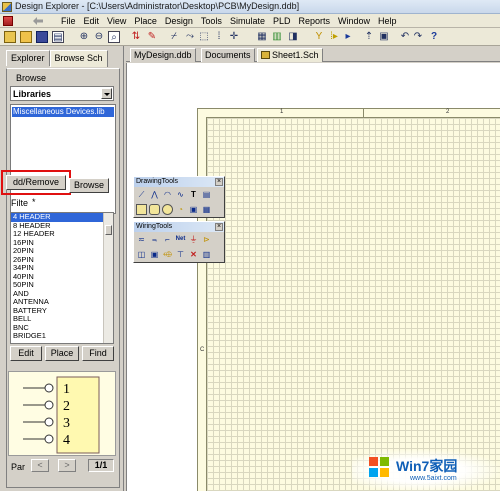  Describe the element at coordinates (387, 21) in the screenshot. I see `menu-help: Help` at that location.